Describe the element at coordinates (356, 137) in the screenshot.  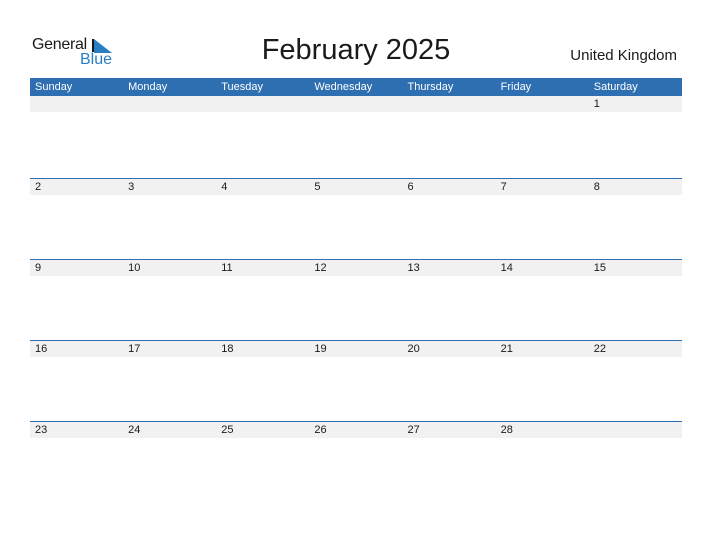
I see `week-row: 1` at that location.